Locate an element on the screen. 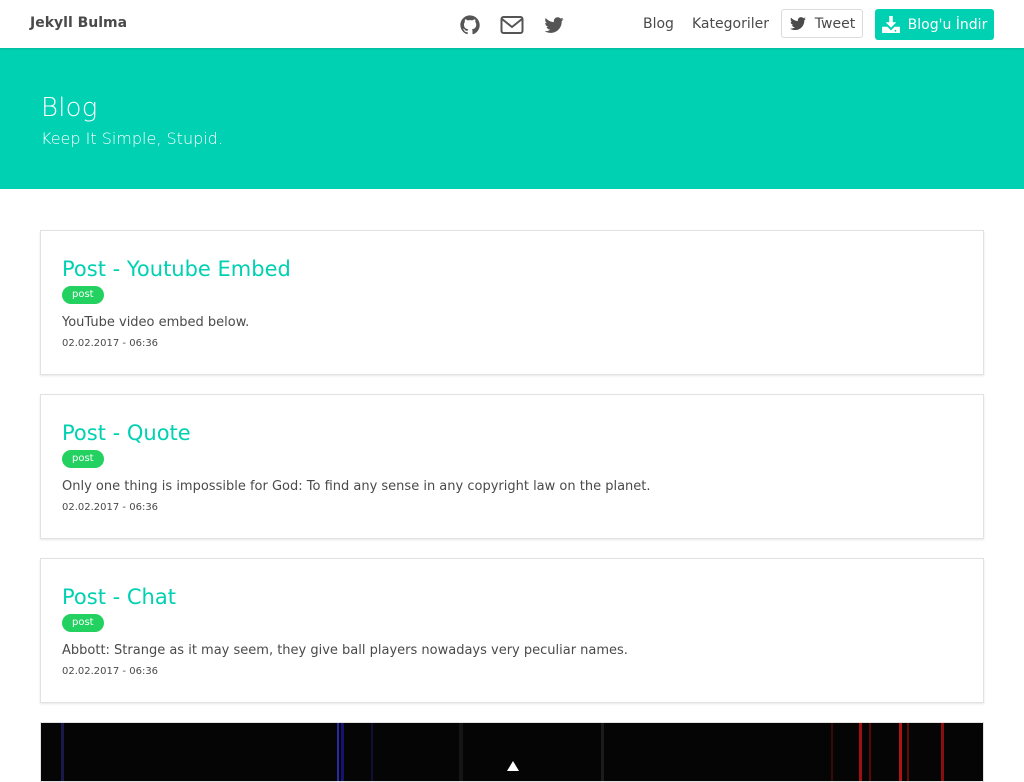 The width and height of the screenshot is (1024, 782). post-title-link: Post - Chat is located at coordinates (119, 597).